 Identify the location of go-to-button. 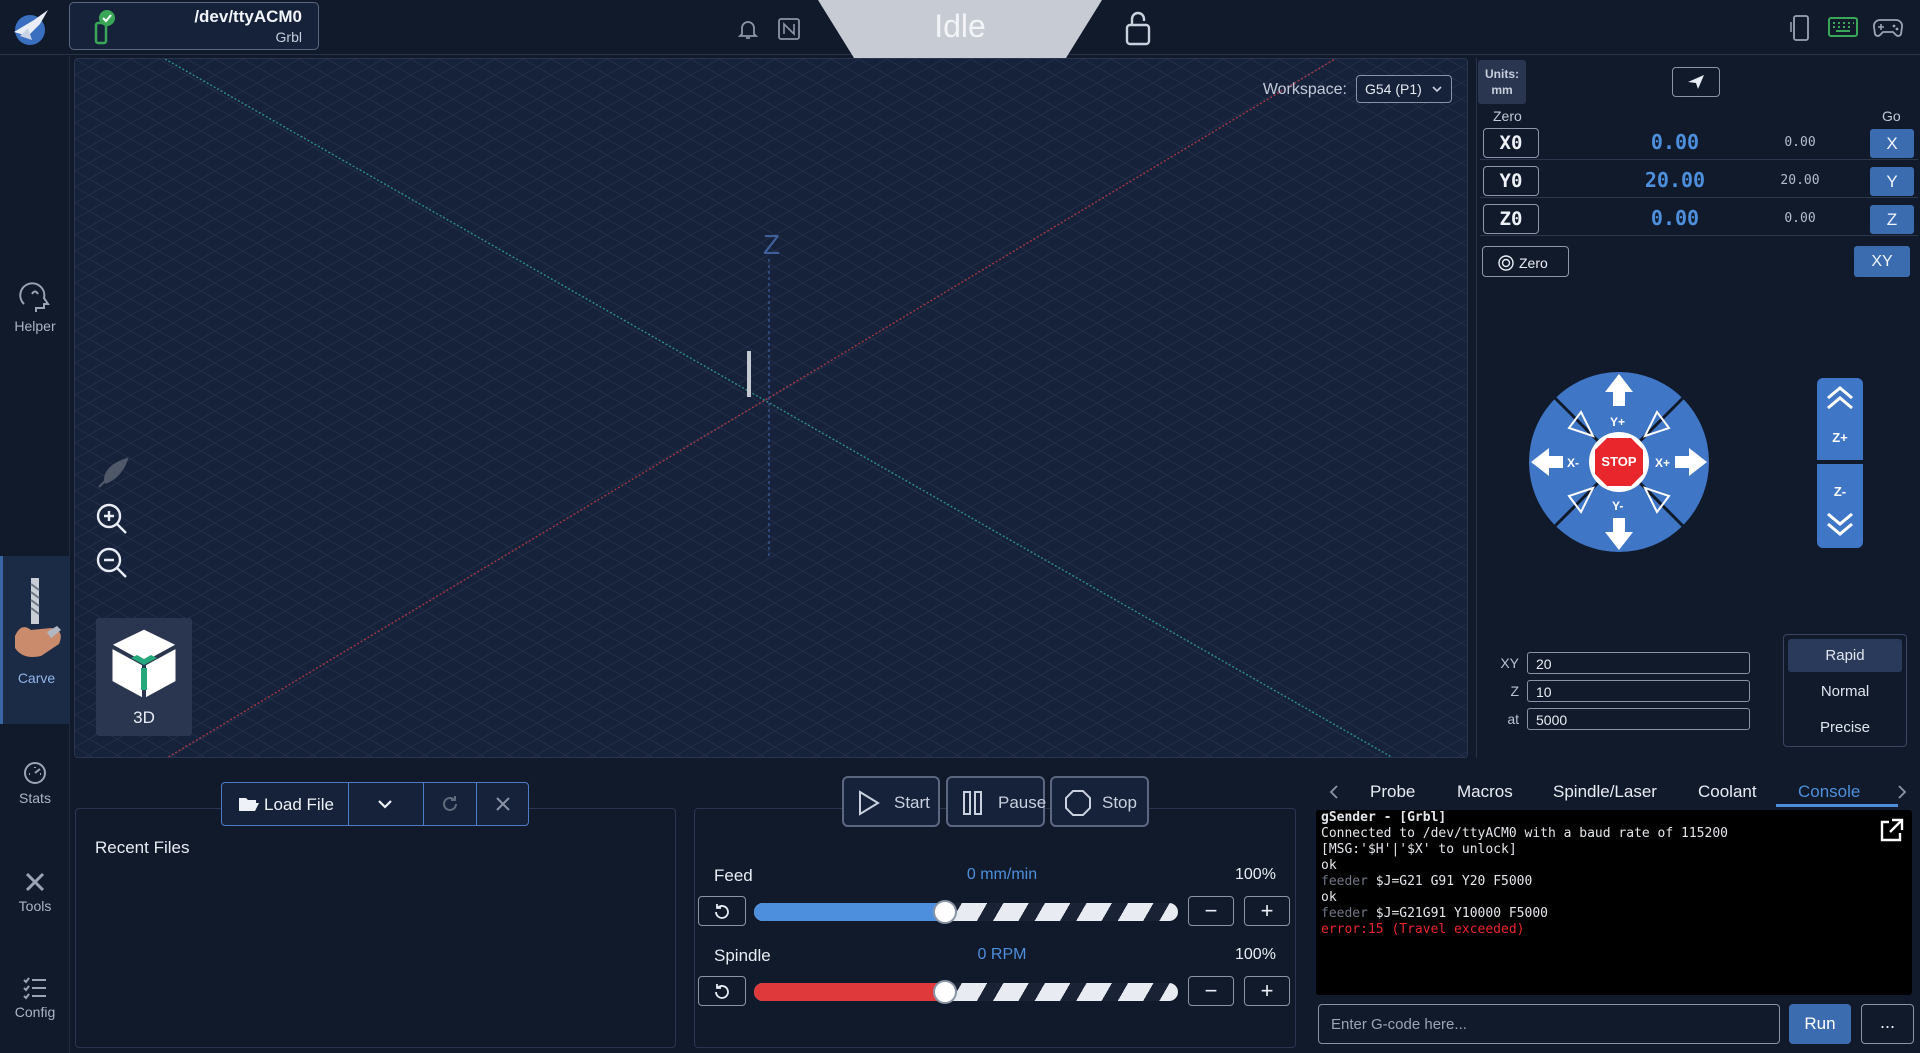
(1696, 82).